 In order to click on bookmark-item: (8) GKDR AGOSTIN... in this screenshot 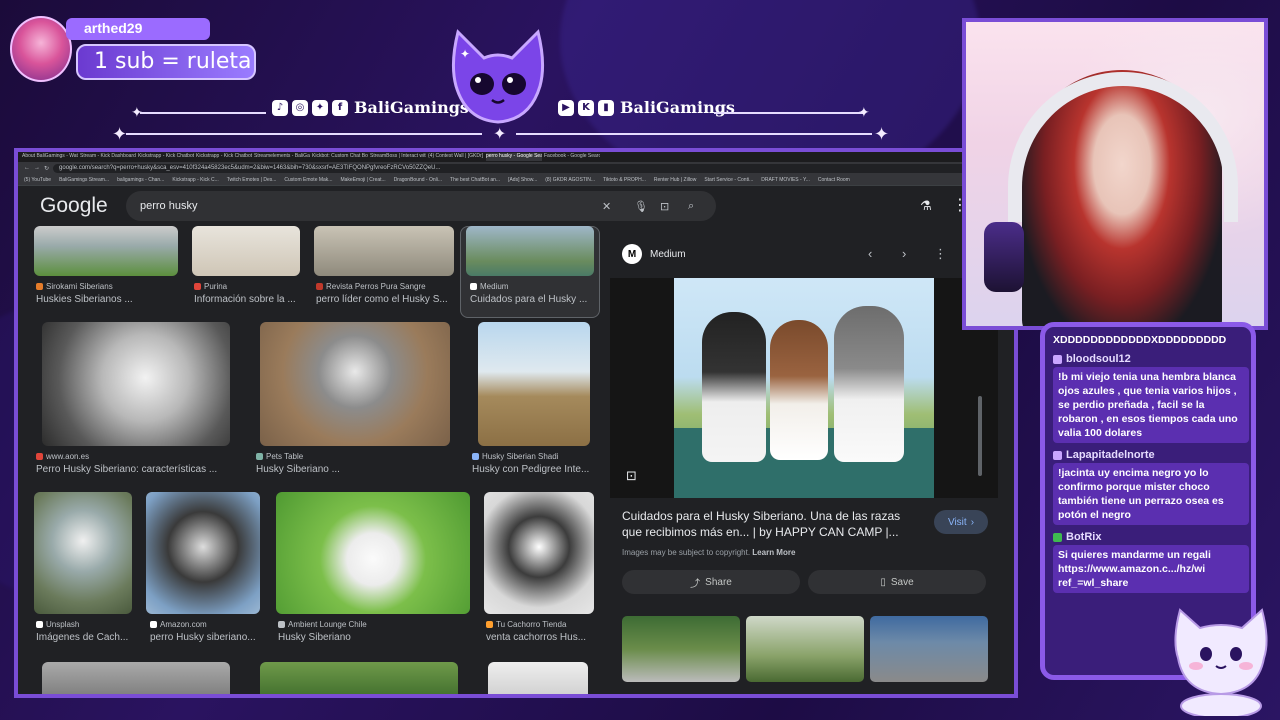, I will do `click(570, 180)`.